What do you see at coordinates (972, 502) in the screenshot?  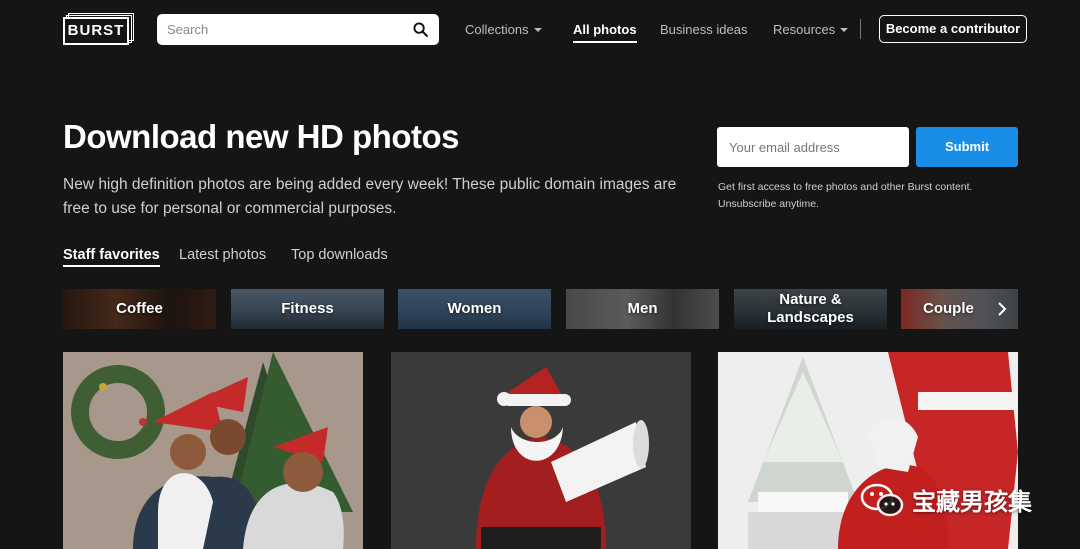 I see `watermark-text: 宝藏男孩集` at bounding box center [972, 502].